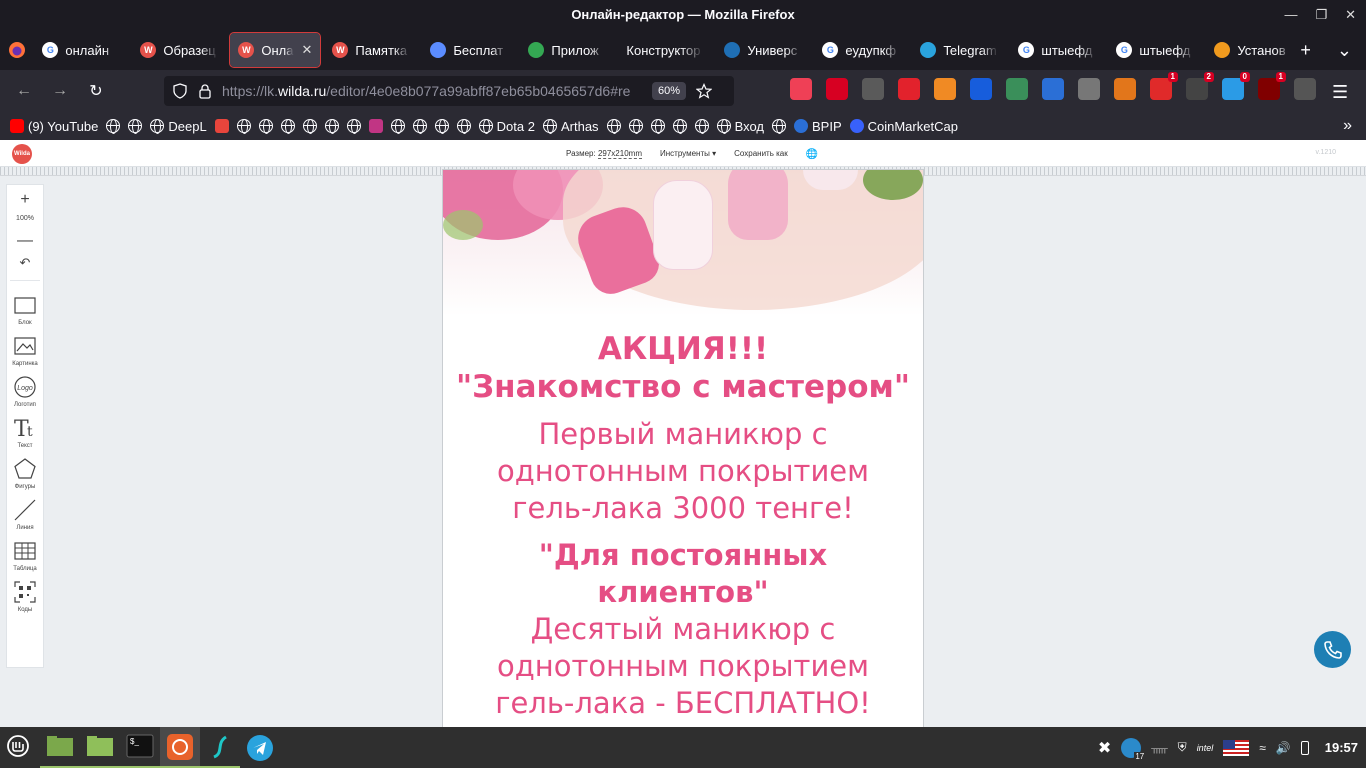 This screenshot has width=1366, height=768. Describe the element at coordinates (683, 387) in the screenshot. I see `headline-znakomstvo: "Знакомство с мастером"` at that location.